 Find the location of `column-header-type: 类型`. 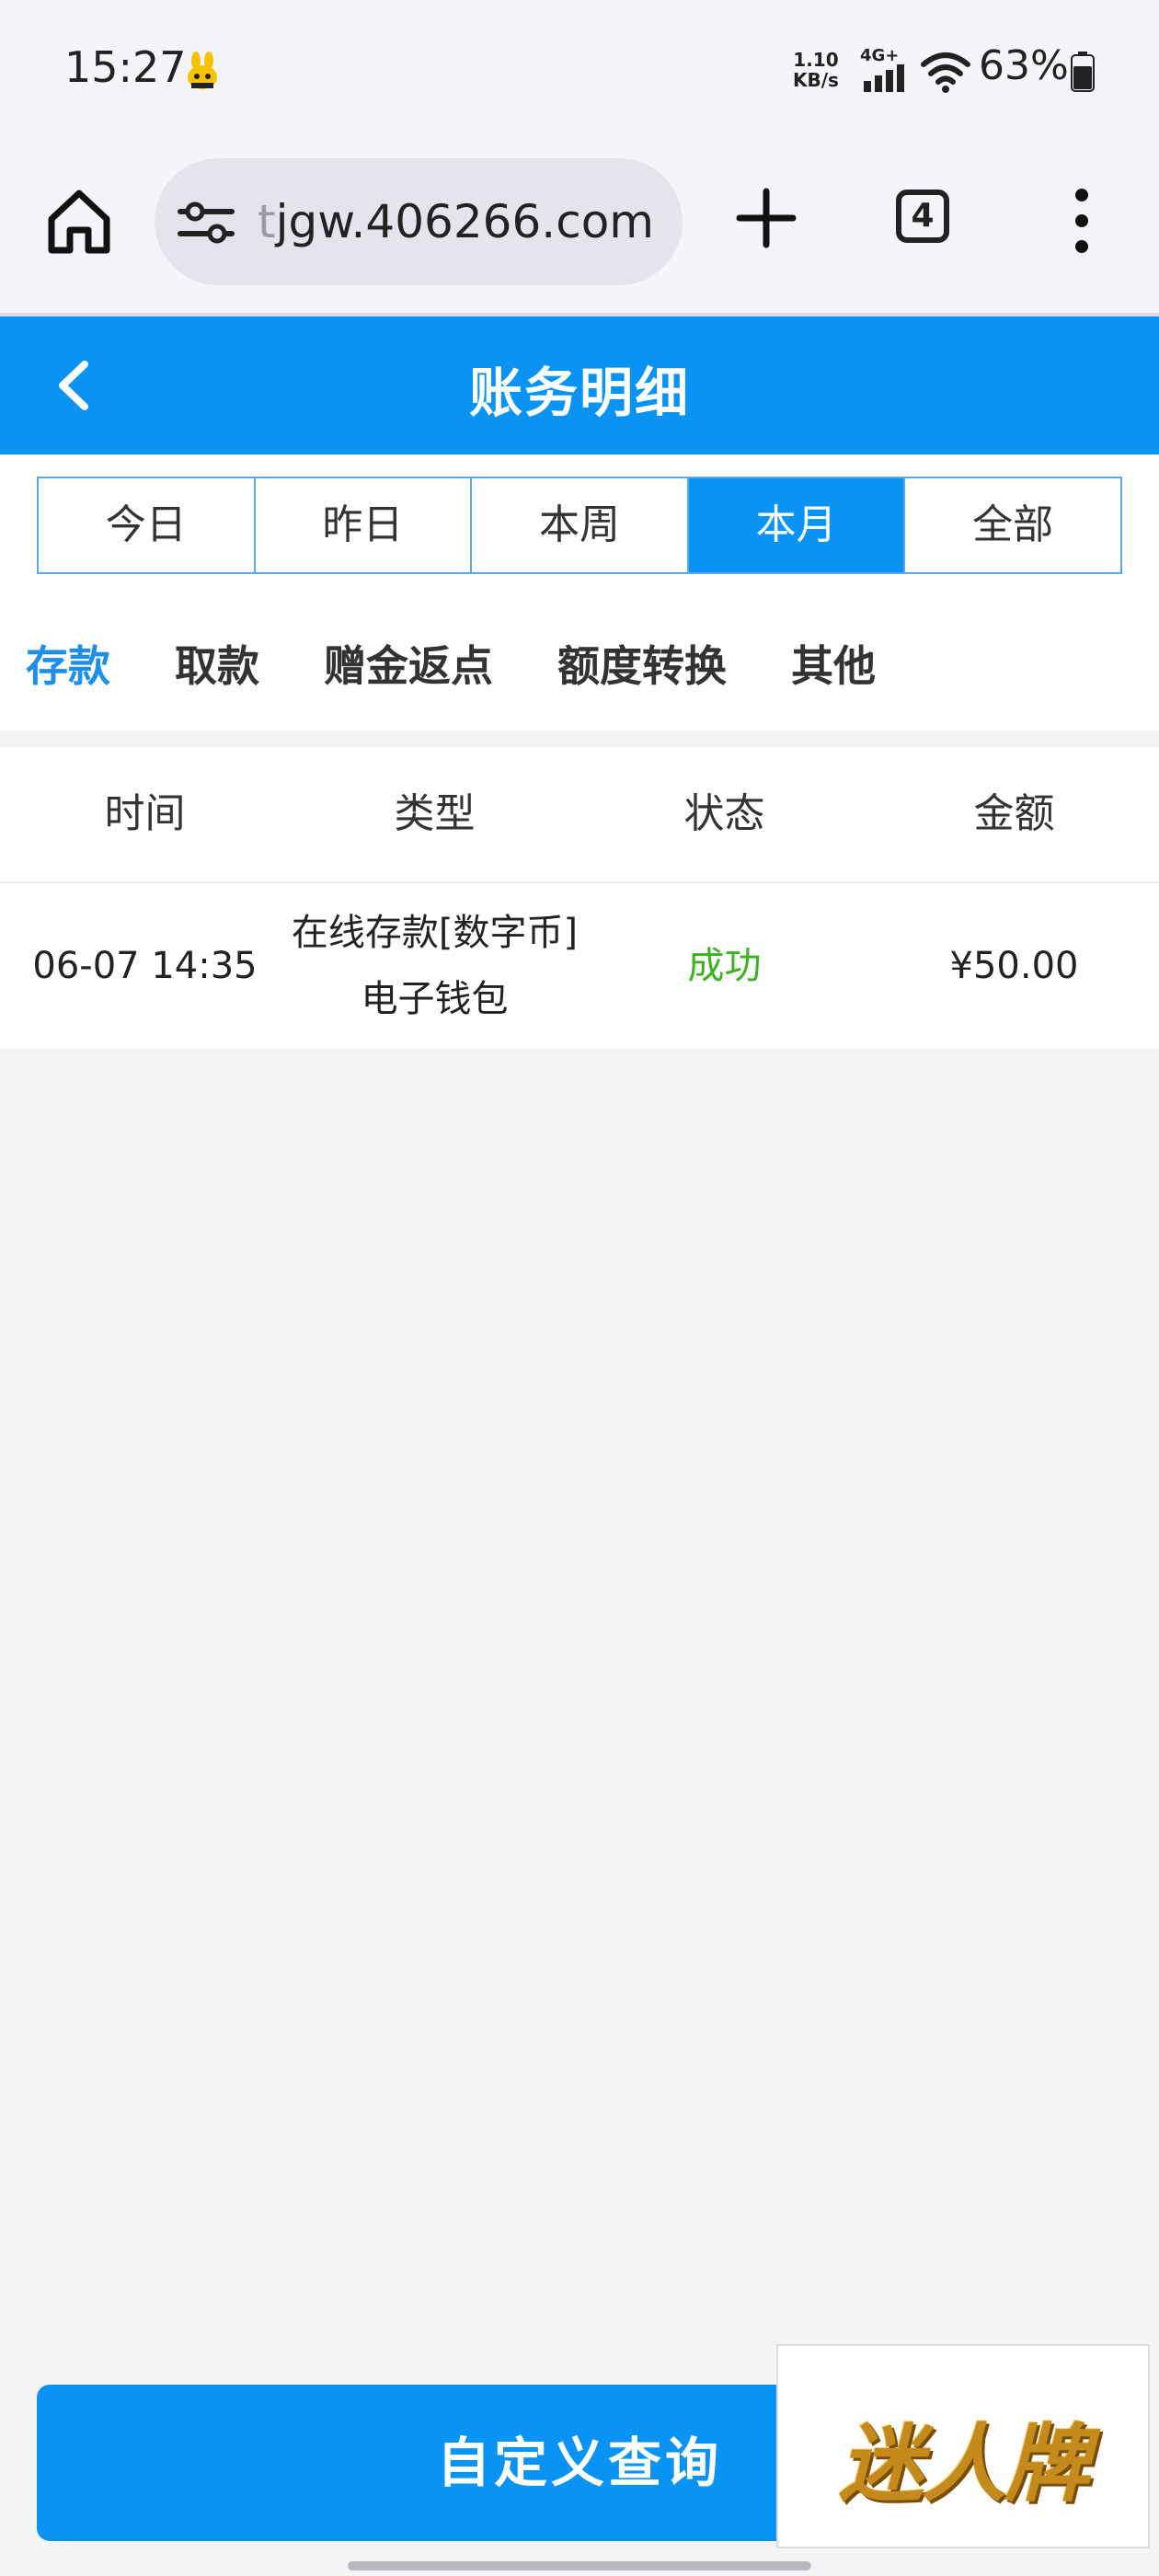

column-header-type: 类型 is located at coordinates (435, 813).